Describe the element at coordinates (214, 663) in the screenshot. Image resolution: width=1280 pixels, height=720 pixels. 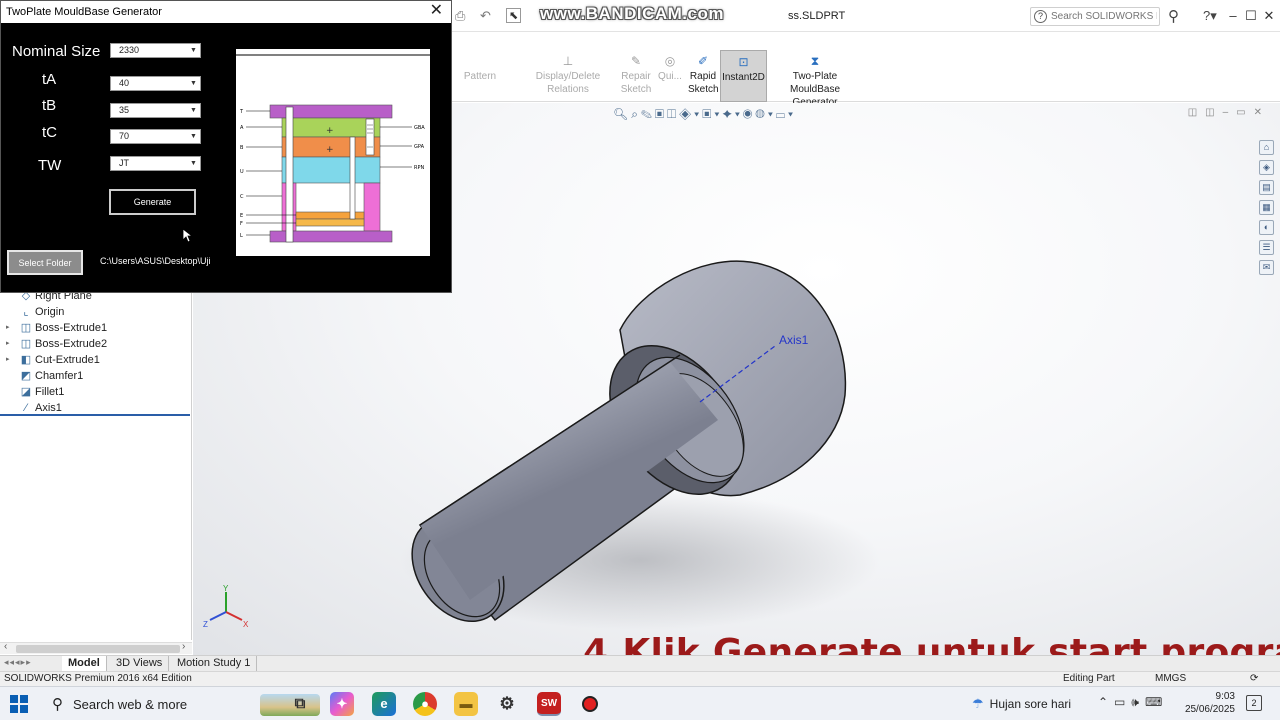
I see `tab-motion-study: Motion Study 1` at that location.